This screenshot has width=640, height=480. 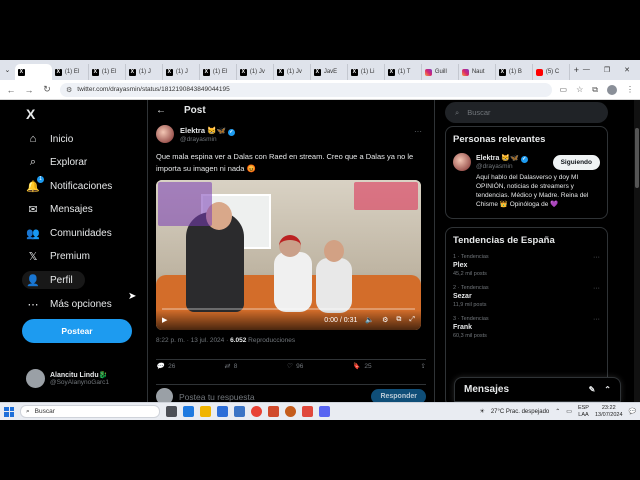 I want to click on nav-item-more-options: ⋯ Más opciones, so click(x=69, y=304).